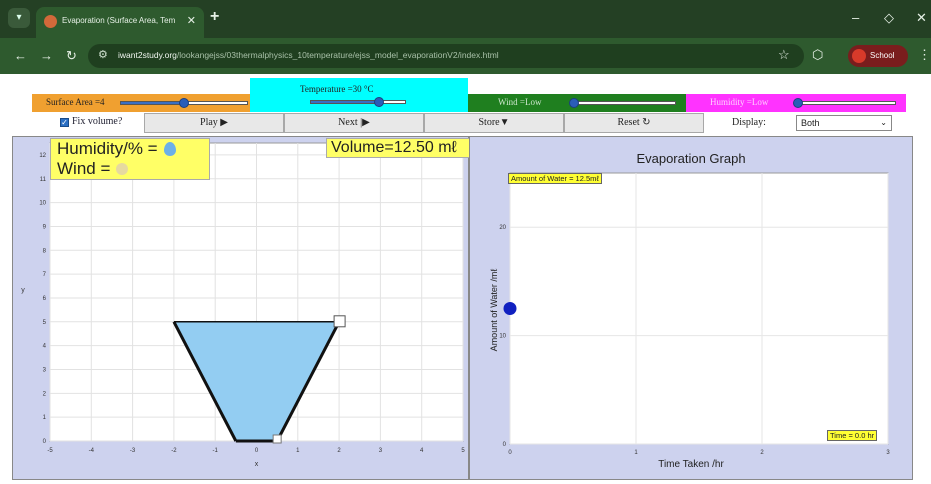 This screenshot has width=931, height=484. Describe the element at coordinates (555, 178) in the screenshot. I see `amount-annotation: Amount of Water = 12.5mℓ` at that location.